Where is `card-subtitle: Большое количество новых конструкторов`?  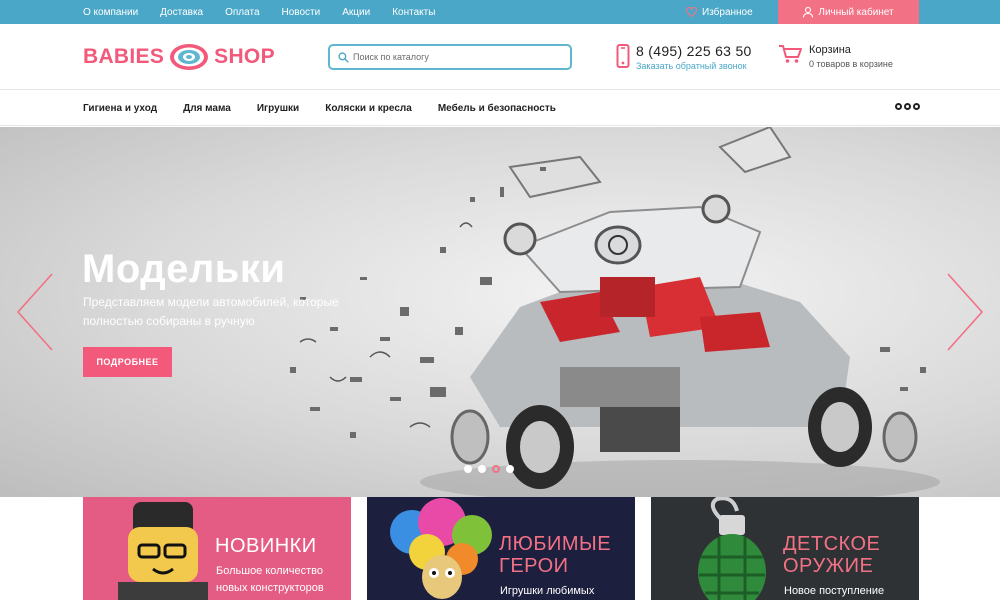 card-subtitle: Большое количество новых конструкторов is located at coordinates (281, 580).